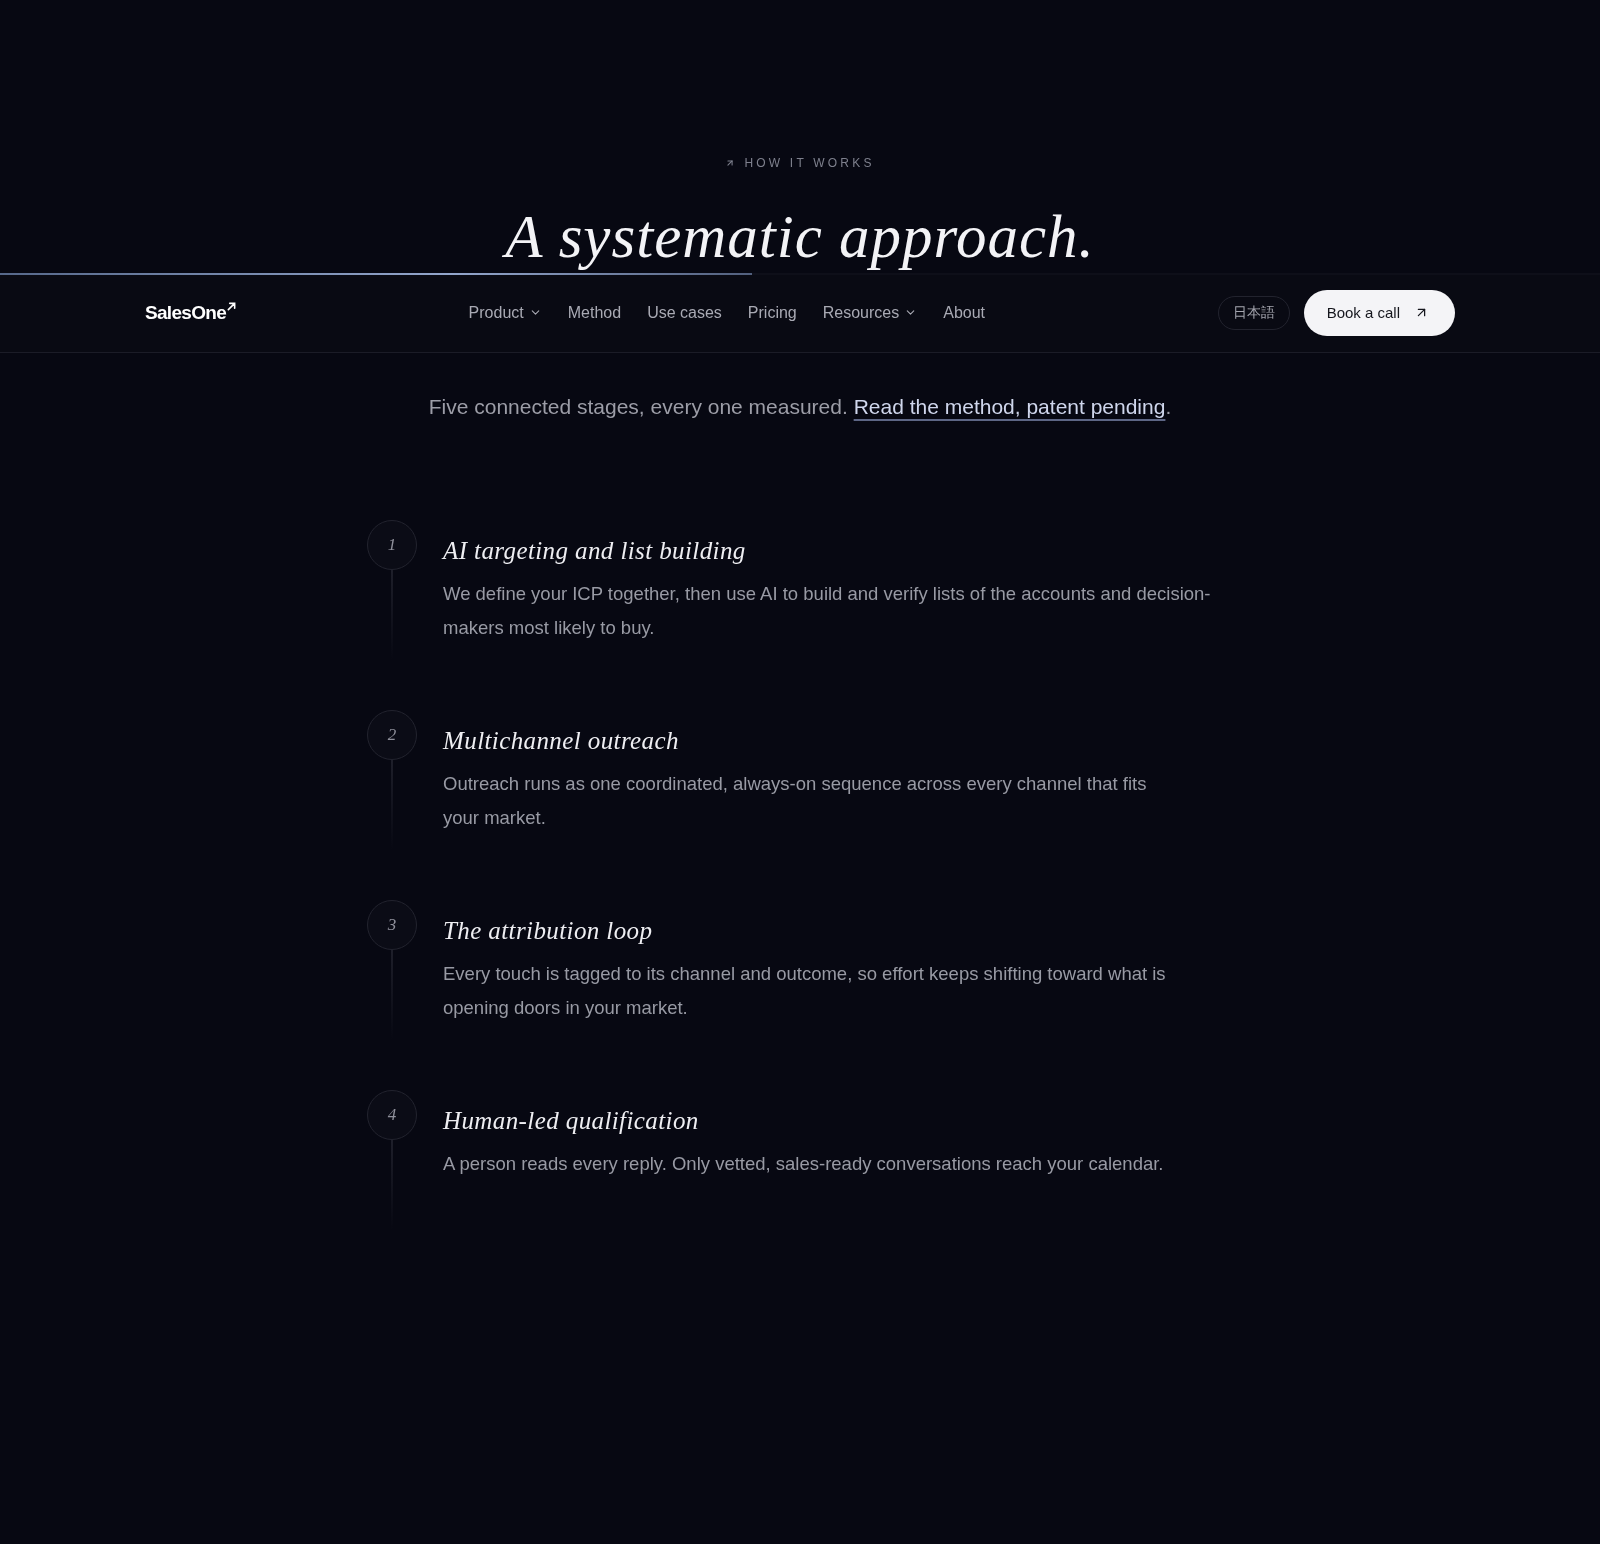 The height and width of the screenshot is (1544, 1600). Describe the element at coordinates (392, 925) in the screenshot. I see `step-number: 3` at that location.